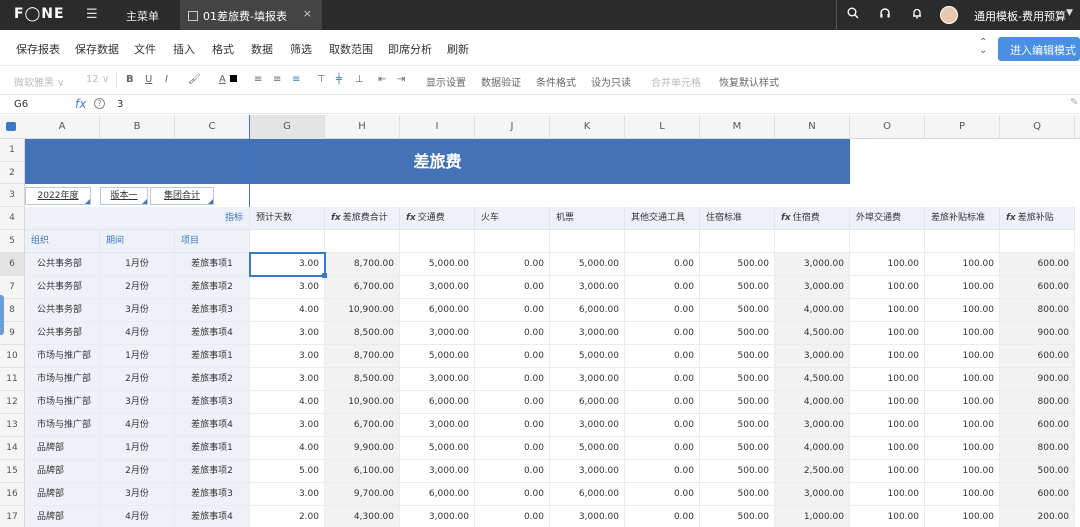 The width and height of the screenshot is (1080, 527). Describe the element at coordinates (446, 81) in the screenshot. I see `display-settings-button: 显示设置` at that location.